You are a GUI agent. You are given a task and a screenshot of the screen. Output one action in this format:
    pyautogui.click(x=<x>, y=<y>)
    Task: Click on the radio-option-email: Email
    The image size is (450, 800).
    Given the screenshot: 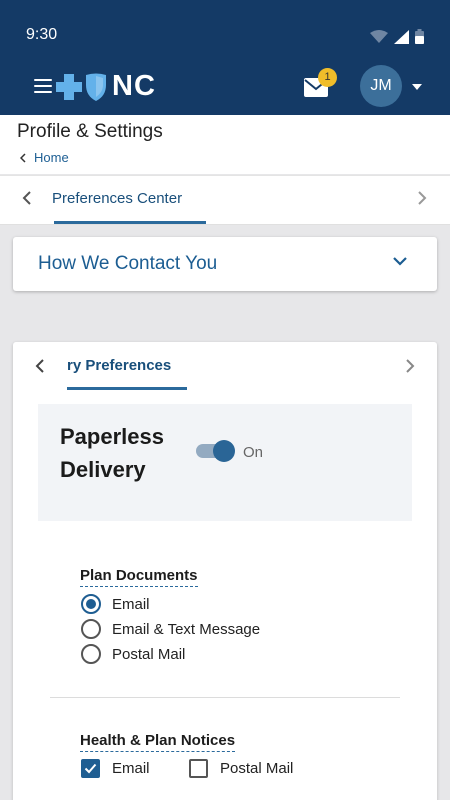 What is the action you would take?
    pyautogui.click(x=115, y=604)
    